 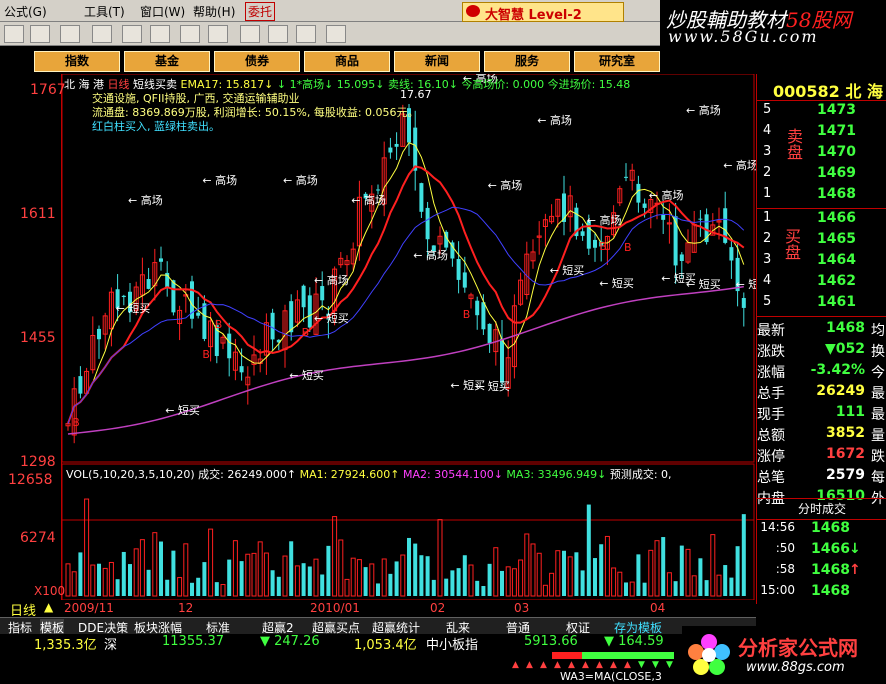 I want to click on menu-window: 窗口(W), so click(x=162, y=11).